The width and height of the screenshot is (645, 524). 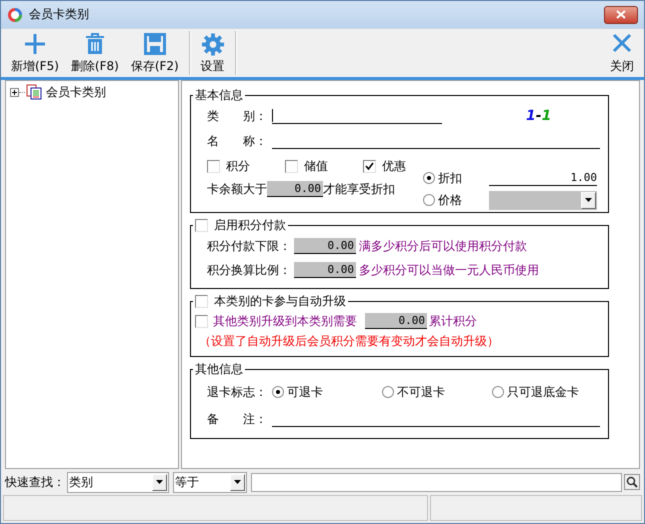 I want to click on field-label: 备 注：, so click(x=237, y=419).